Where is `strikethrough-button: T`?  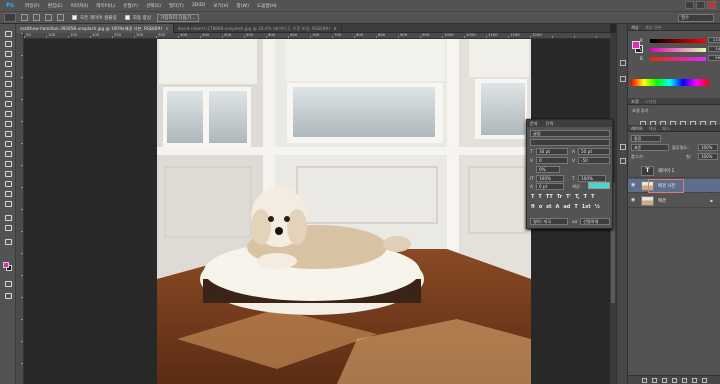 strikethrough-button: T is located at coordinates (592, 197).